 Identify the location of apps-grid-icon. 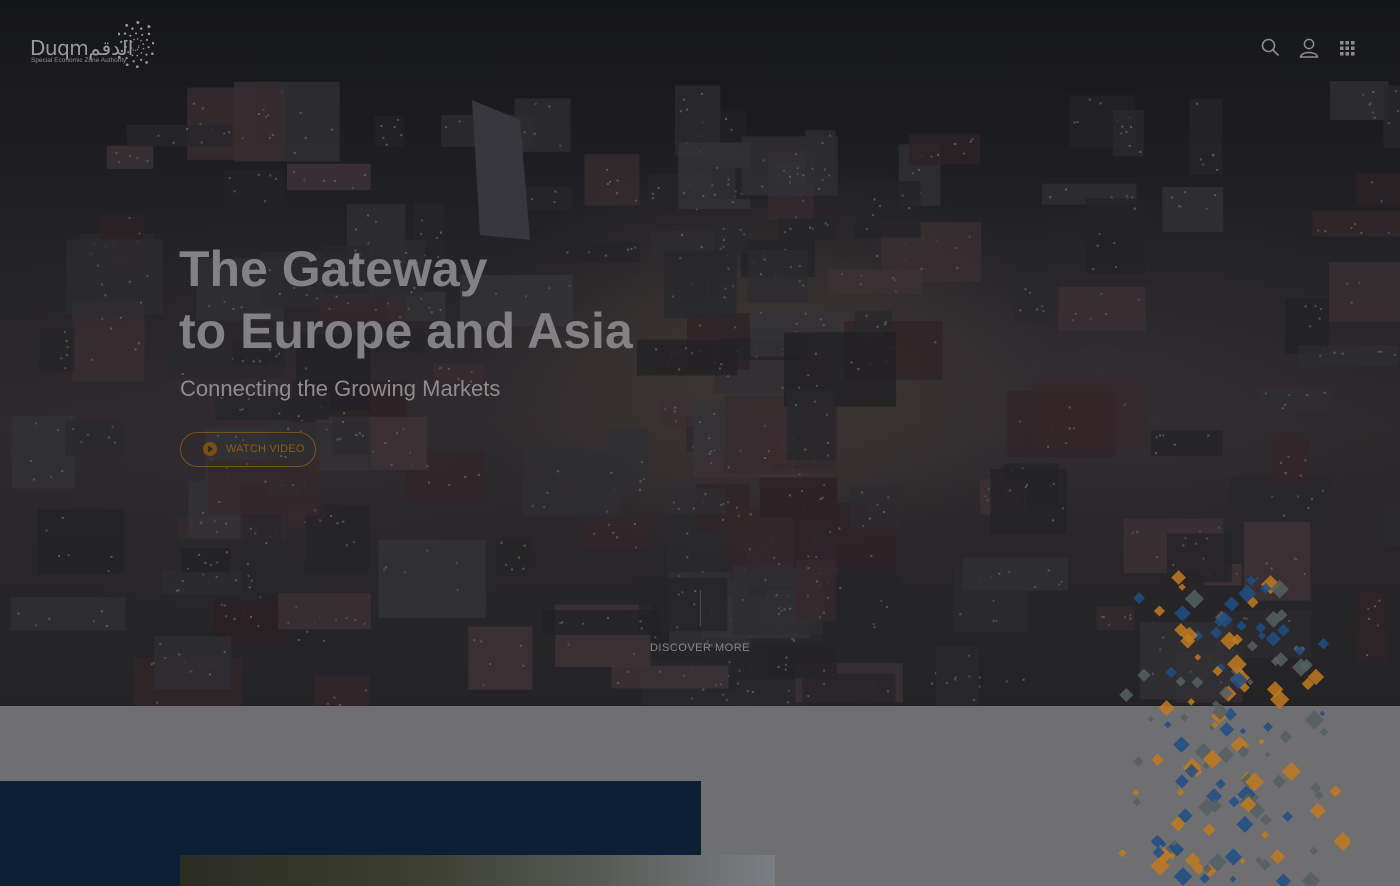
(1347, 48).